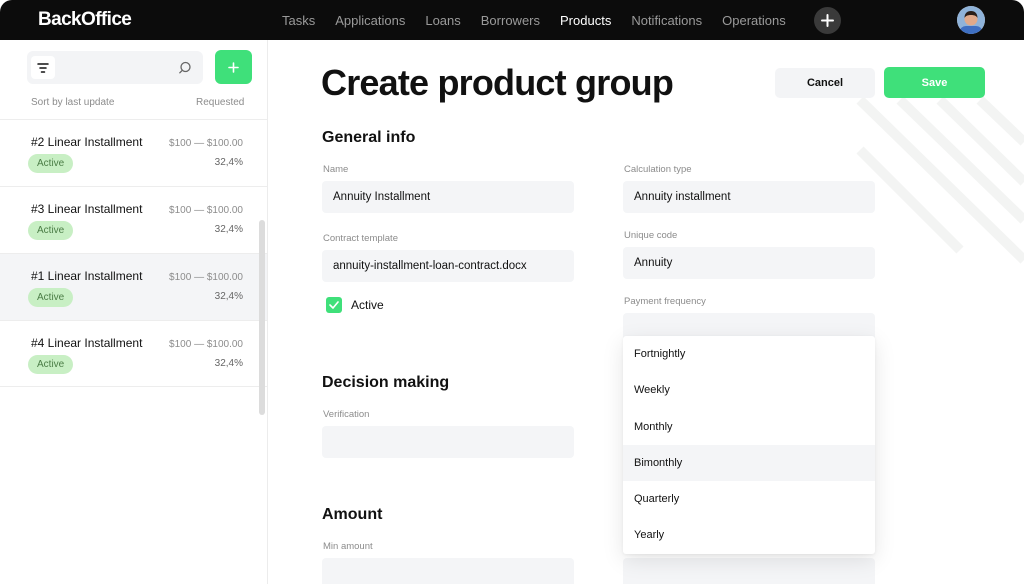 The image size is (1024, 584). Describe the element at coordinates (497, 82) in the screenshot. I see `page-title: Create product group` at that location.